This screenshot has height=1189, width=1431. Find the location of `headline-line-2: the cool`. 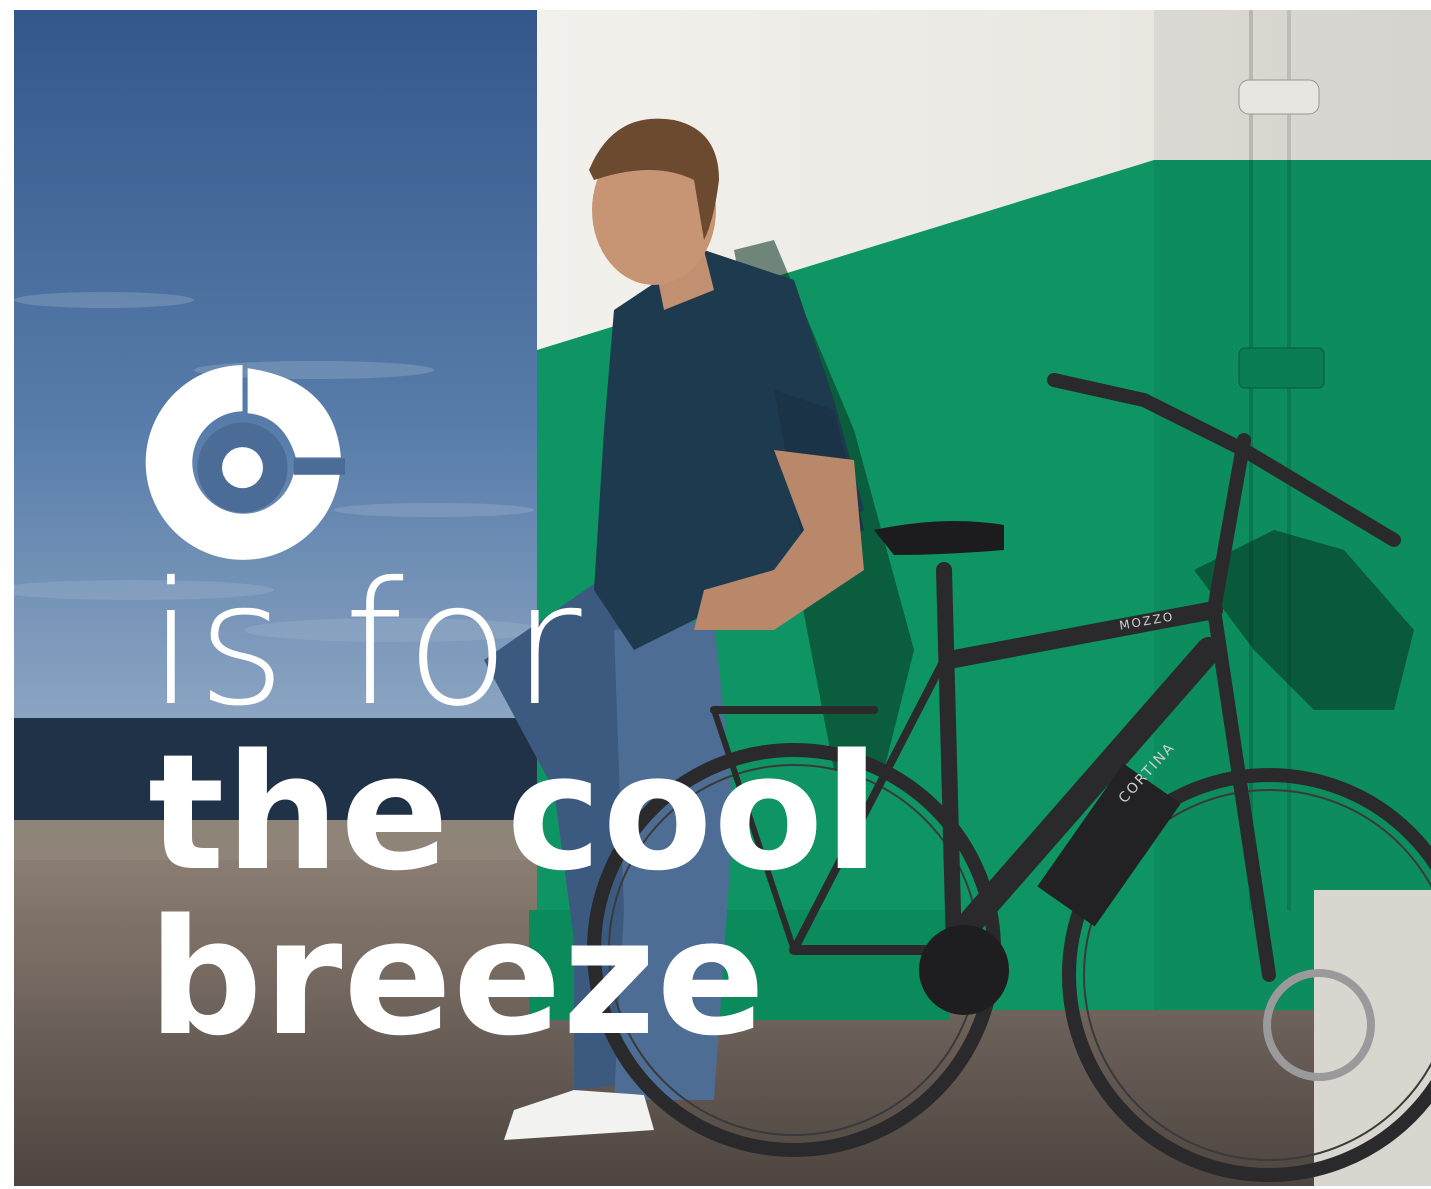

headline-line-2: the cool is located at coordinates (514, 812).